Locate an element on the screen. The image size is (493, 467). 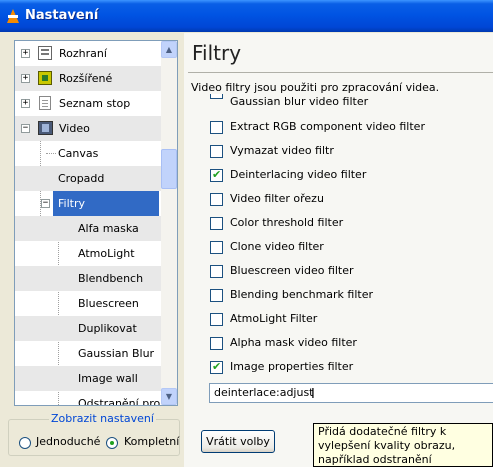
tree-item-video: − Video is located at coordinates (88, 128).